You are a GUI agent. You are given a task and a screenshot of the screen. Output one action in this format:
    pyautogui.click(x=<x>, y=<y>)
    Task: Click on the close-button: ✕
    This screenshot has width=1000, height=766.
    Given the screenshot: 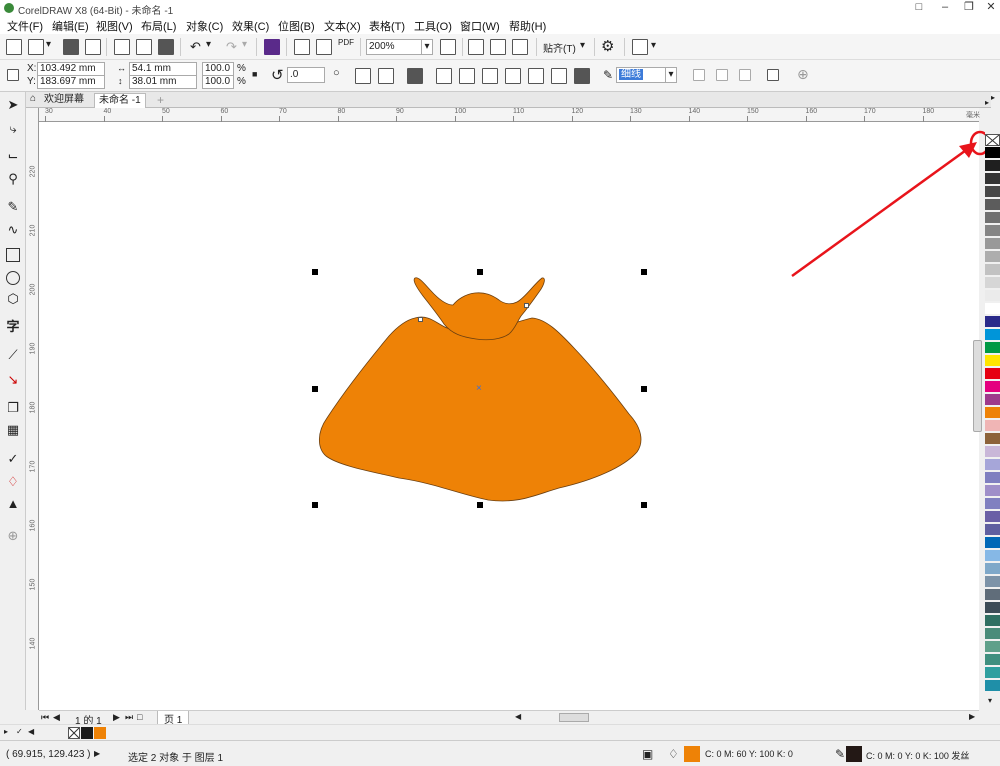 What is the action you would take?
    pyautogui.click(x=989, y=8)
    